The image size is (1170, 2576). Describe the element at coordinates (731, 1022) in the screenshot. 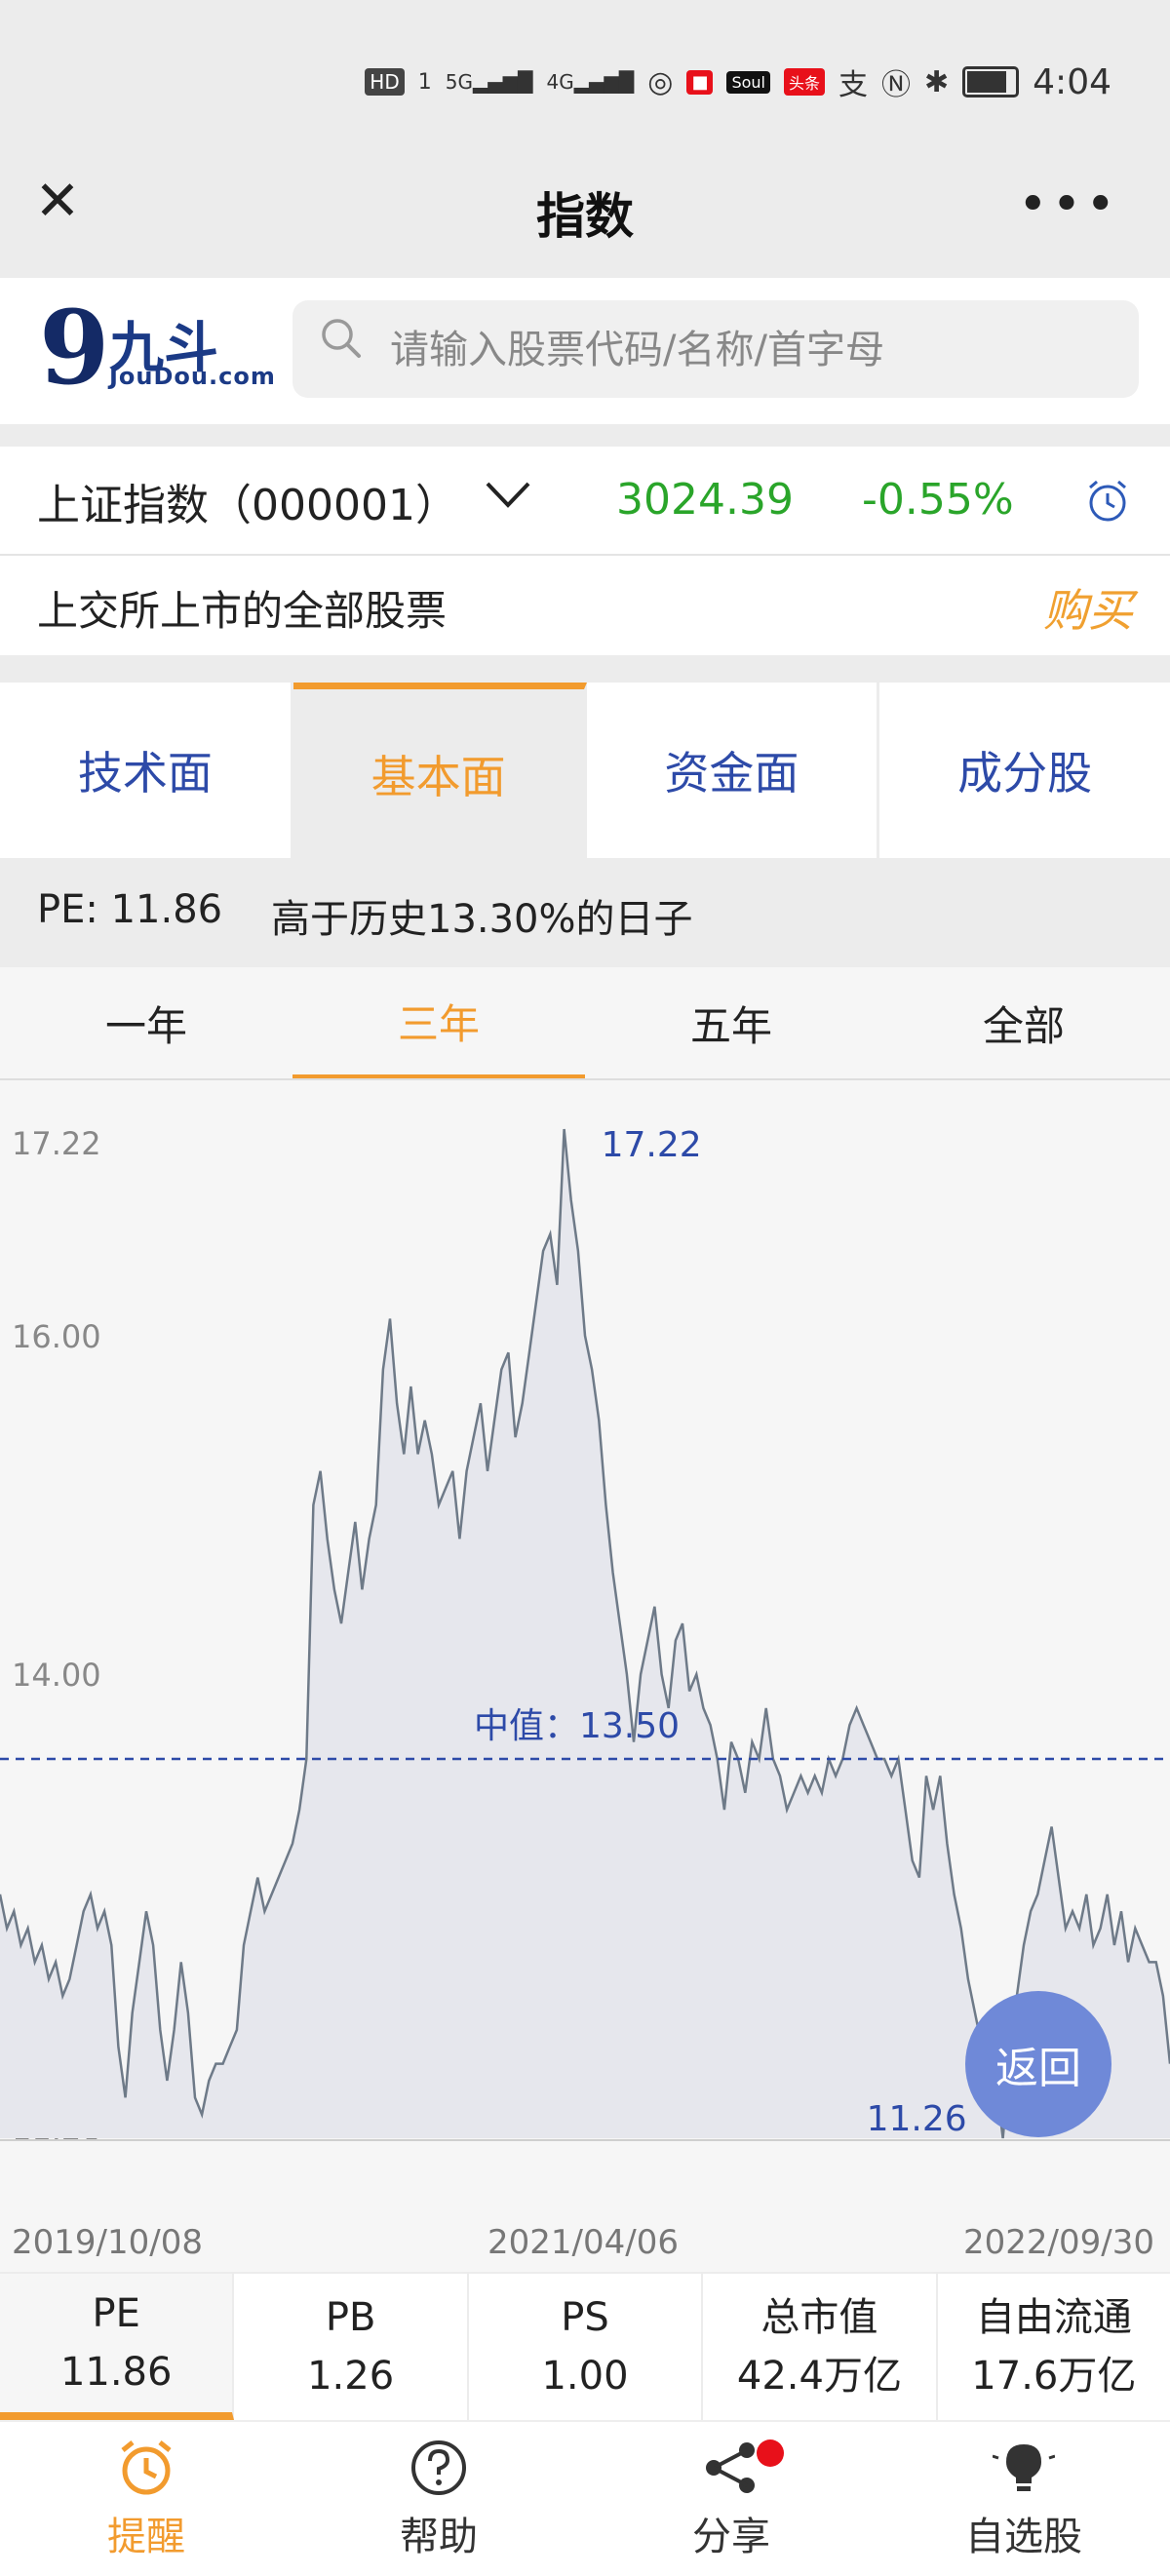

I see `period-tab-5y: 五年` at that location.